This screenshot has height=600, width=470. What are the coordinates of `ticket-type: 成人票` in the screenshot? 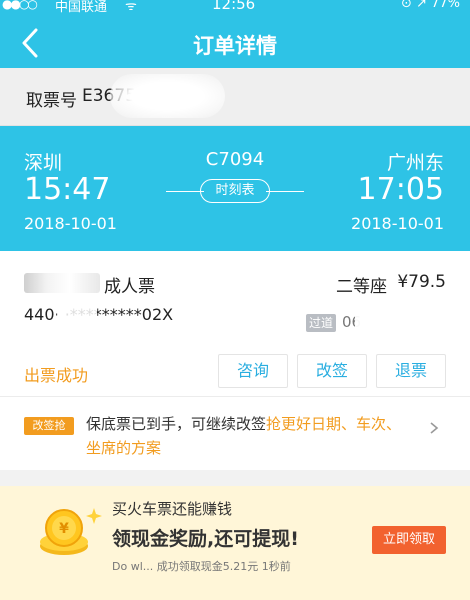 It's located at (129, 287).